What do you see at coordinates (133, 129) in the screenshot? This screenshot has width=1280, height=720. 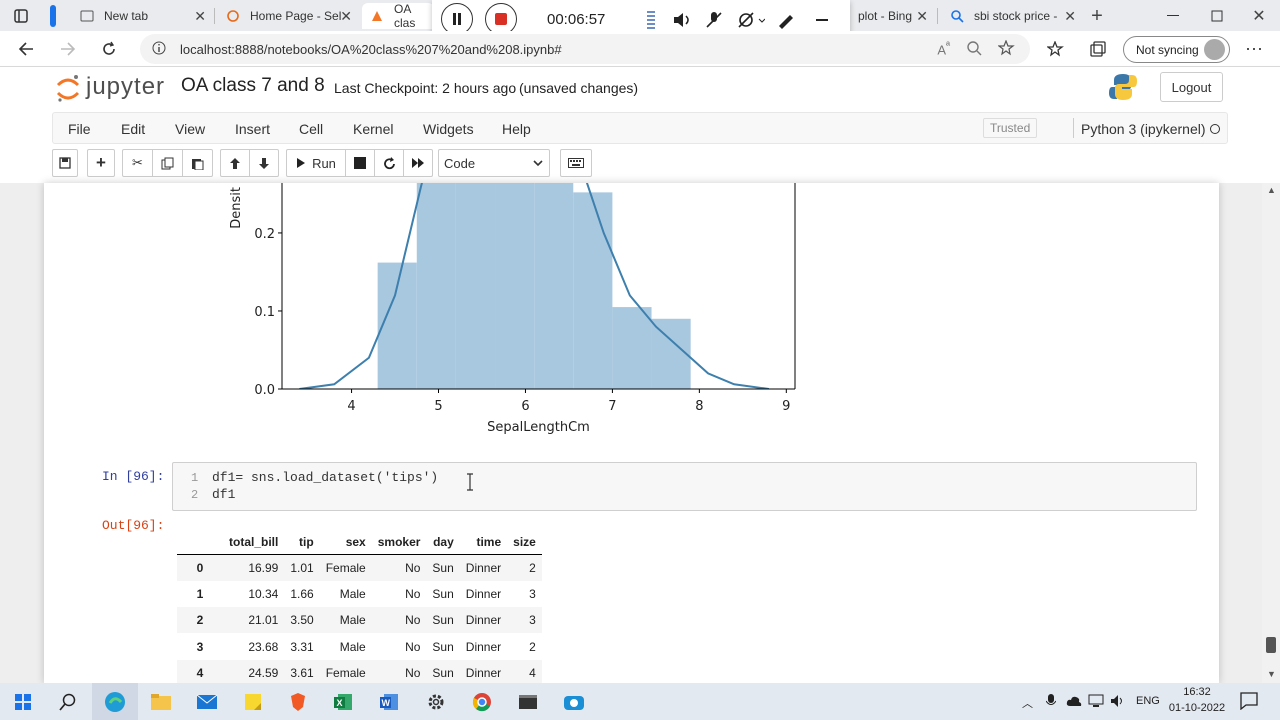 I see `menu-edit: Edit` at bounding box center [133, 129].